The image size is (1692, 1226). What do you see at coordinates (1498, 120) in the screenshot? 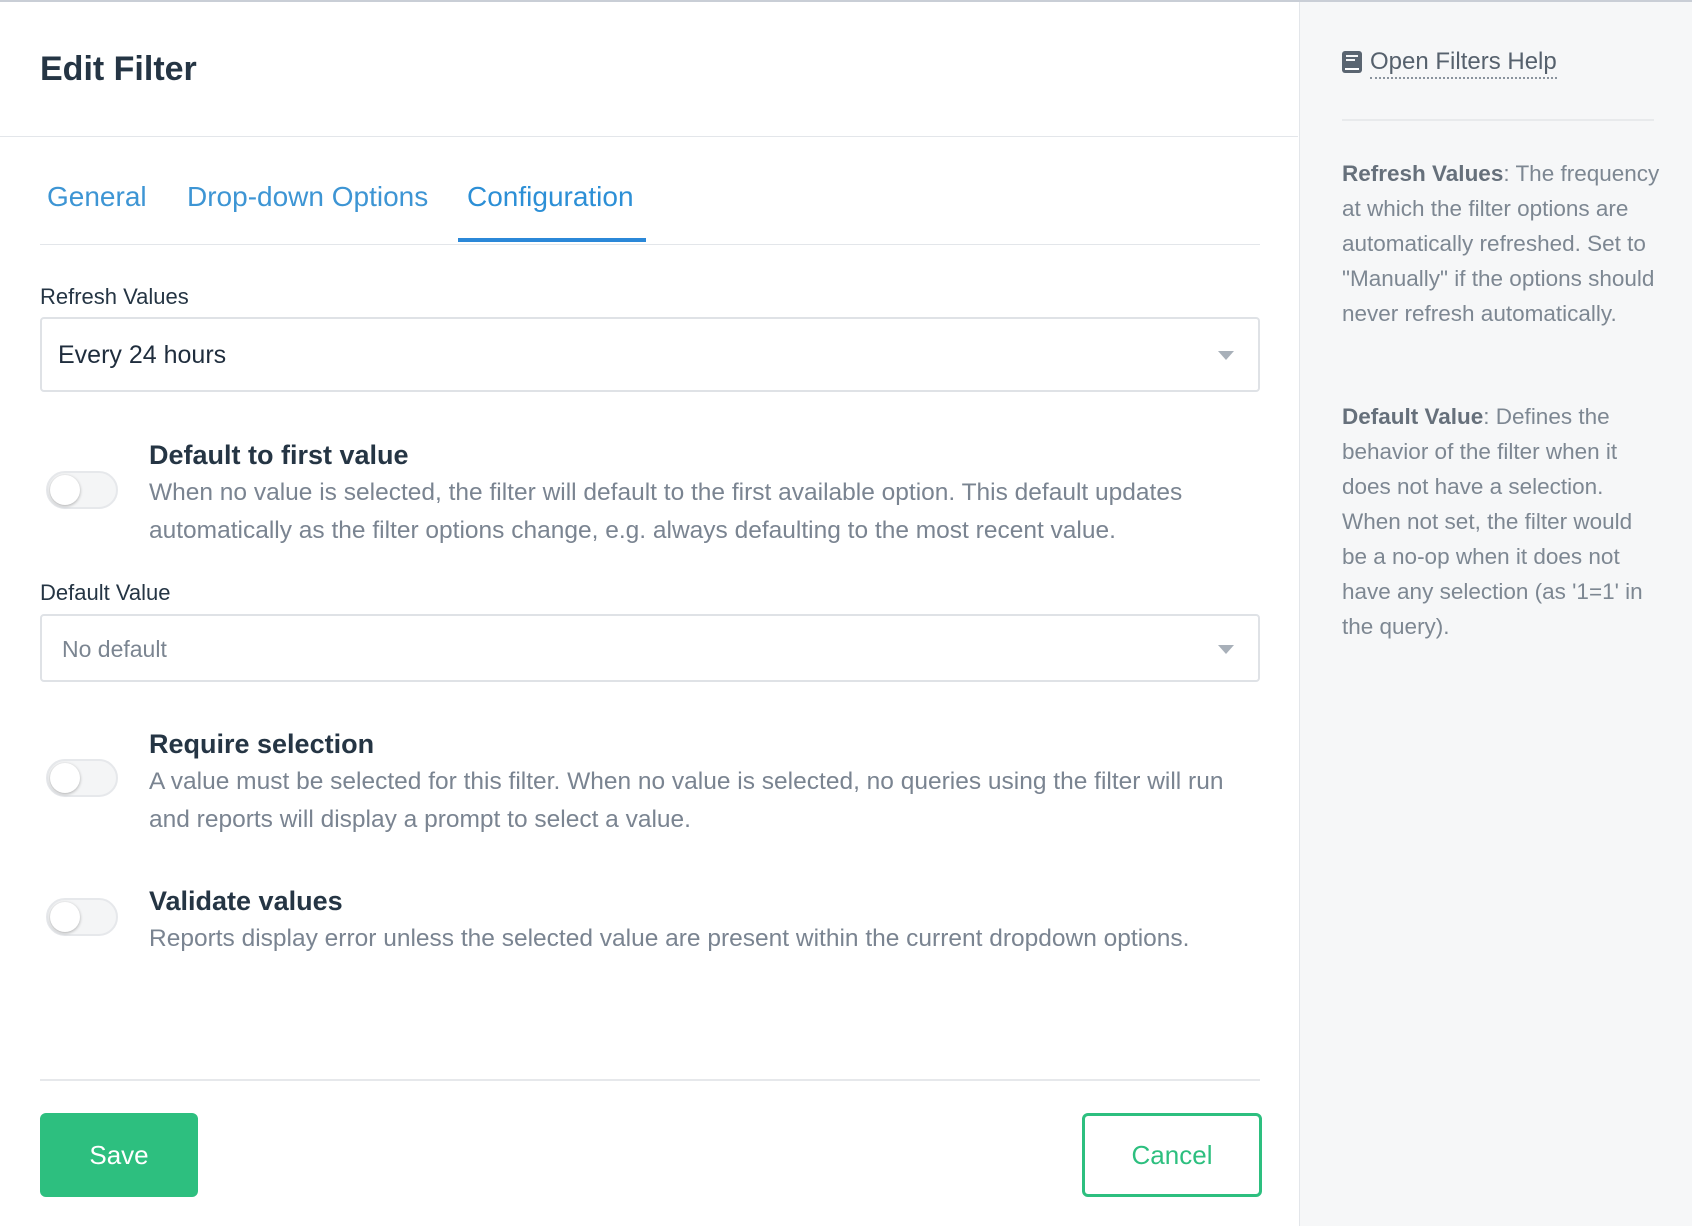
I see `help-separator` at bounding box center [1498, 120].